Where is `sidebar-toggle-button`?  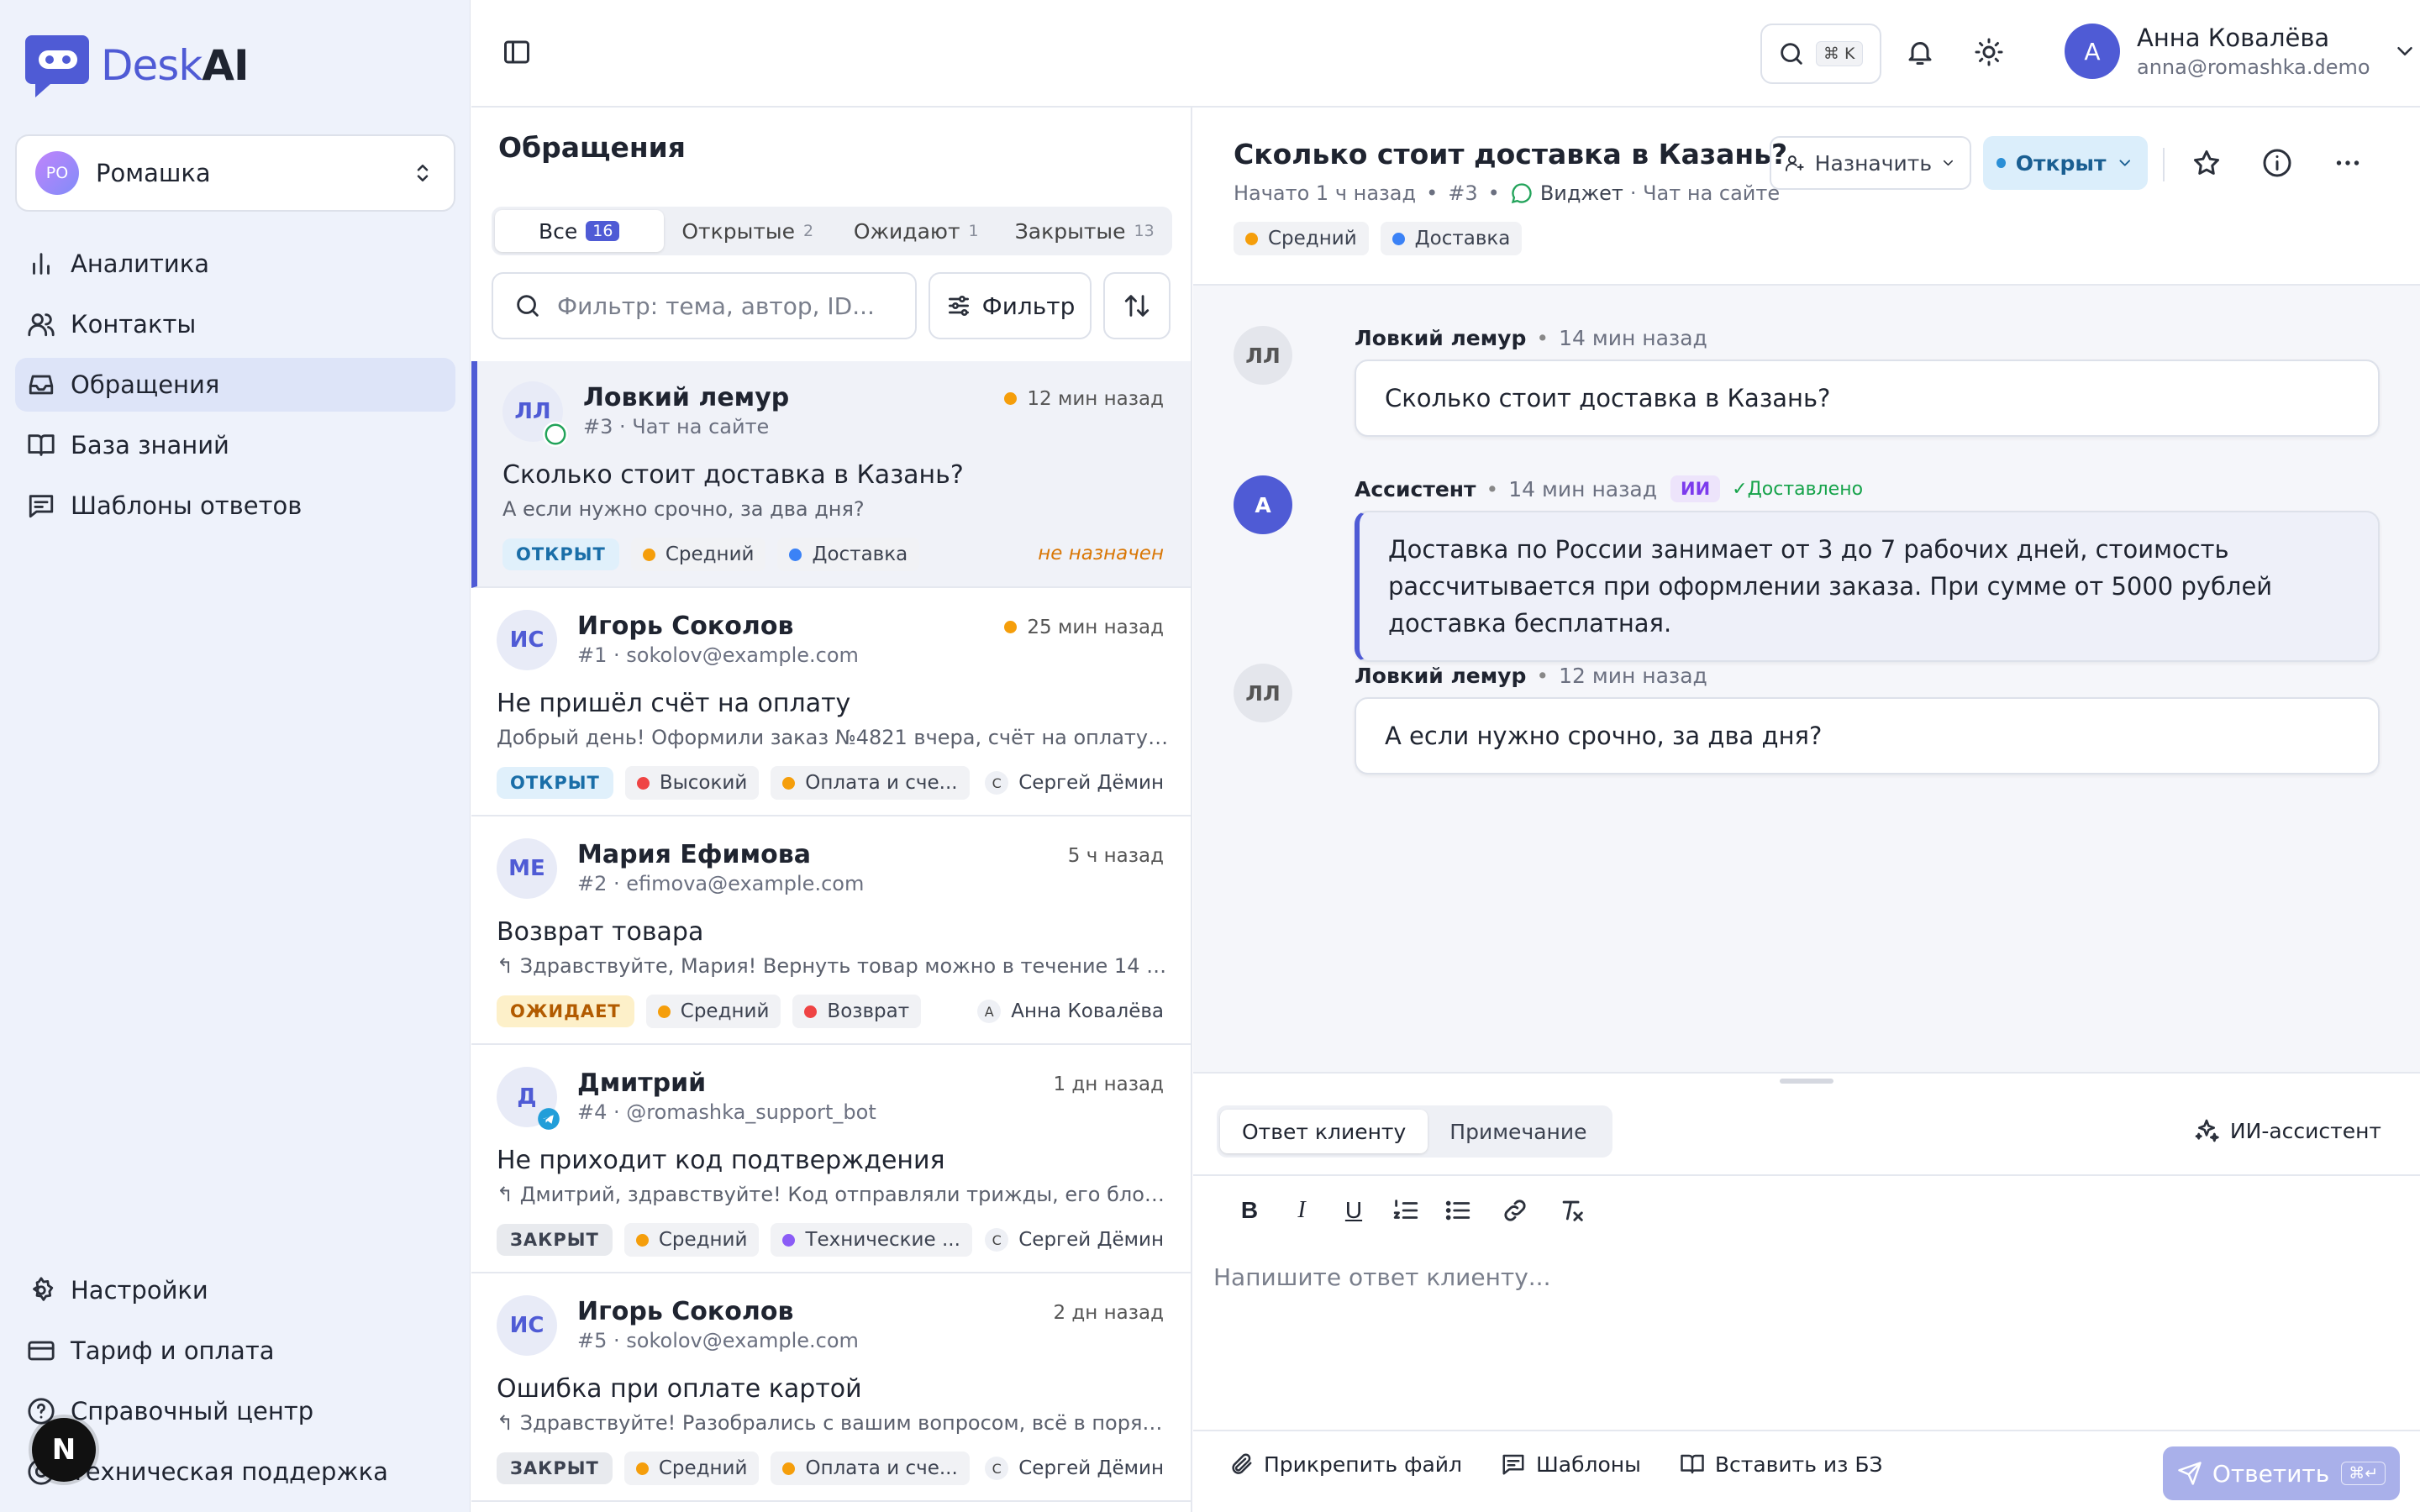 sidebar-toggle-button is located at coordinates (518, 54).